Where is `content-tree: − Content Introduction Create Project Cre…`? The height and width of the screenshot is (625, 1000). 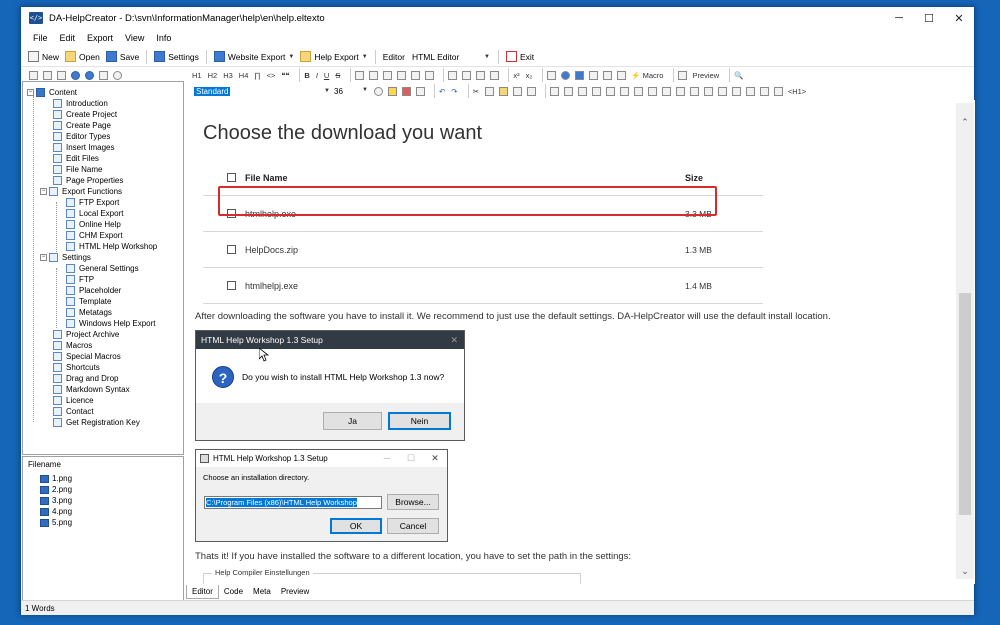 content-tree: − Content Introduction Create Project Cre… is located at coordinates (103, 268).